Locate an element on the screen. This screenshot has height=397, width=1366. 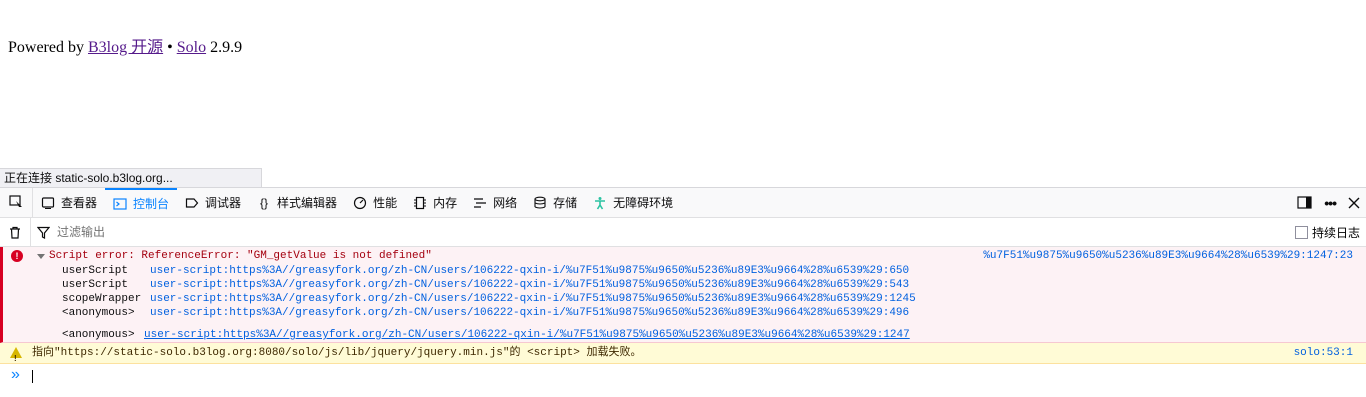
element-picker-icon is located at coordinates (15, 202).